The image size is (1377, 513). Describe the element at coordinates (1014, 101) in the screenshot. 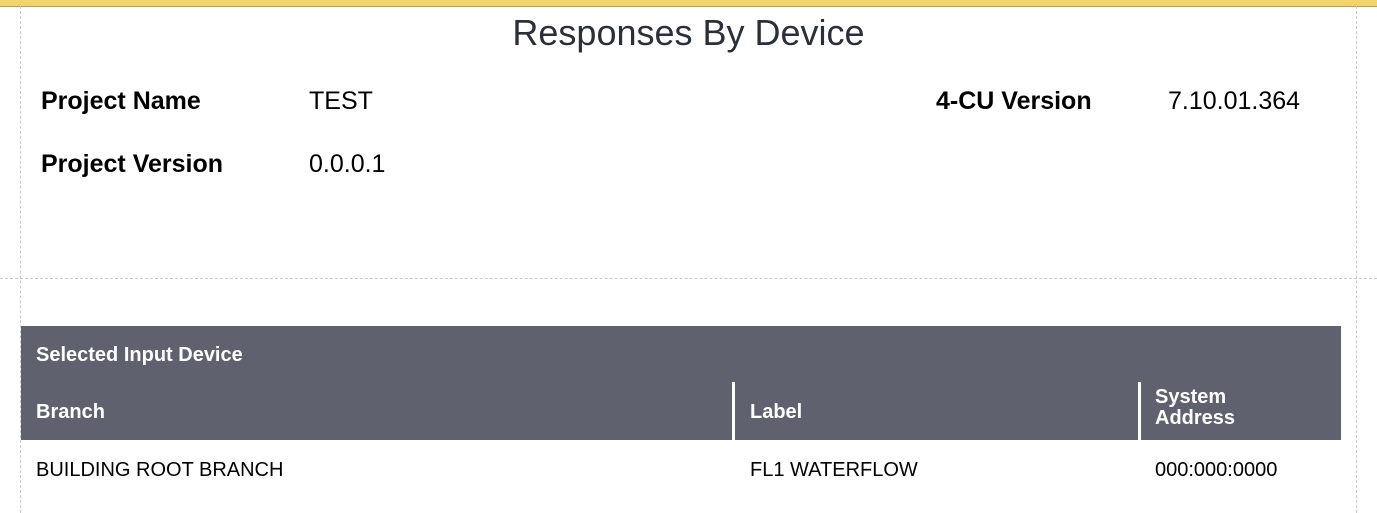

I see `cu-version-label: 4-CU Version` at that location.